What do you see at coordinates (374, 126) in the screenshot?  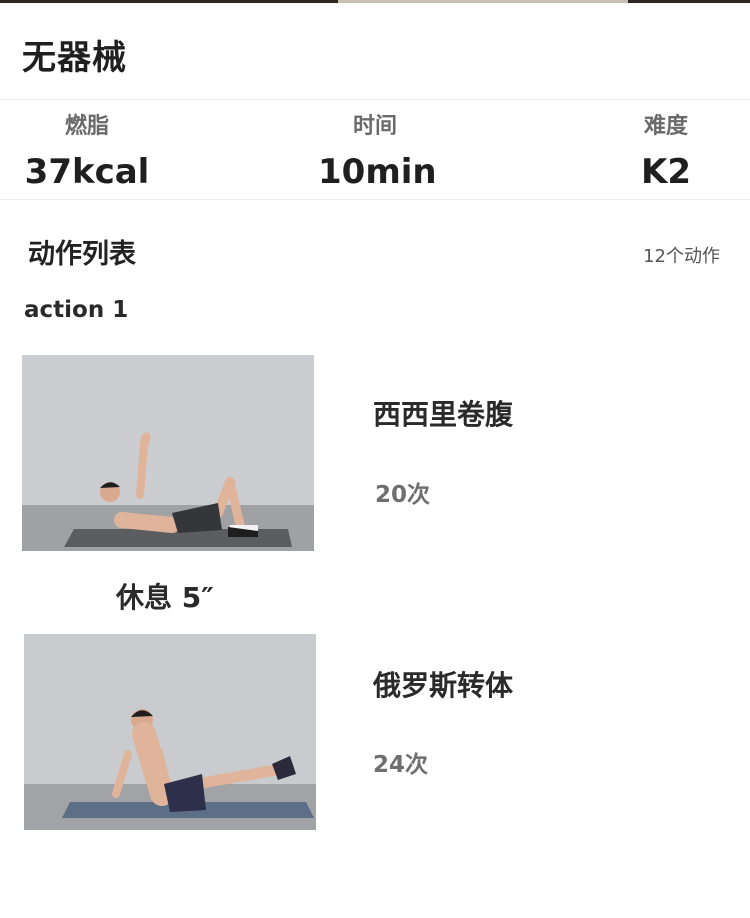 I see `stat-time-label: 时间` at bounding box center [374, 126].